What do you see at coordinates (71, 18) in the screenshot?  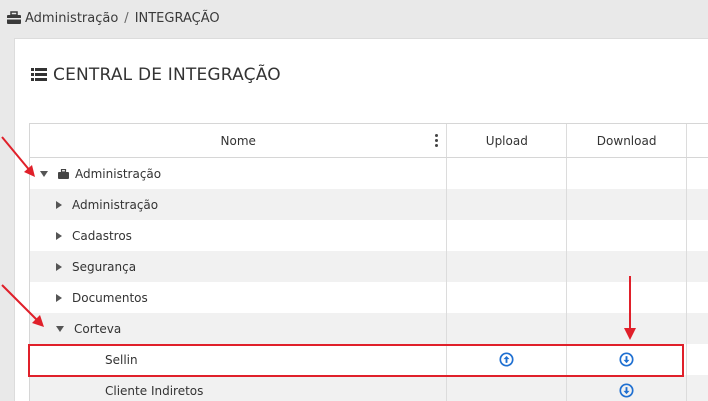 I see `breadcrumb-section: Administração` at bounding box center [71, 18].